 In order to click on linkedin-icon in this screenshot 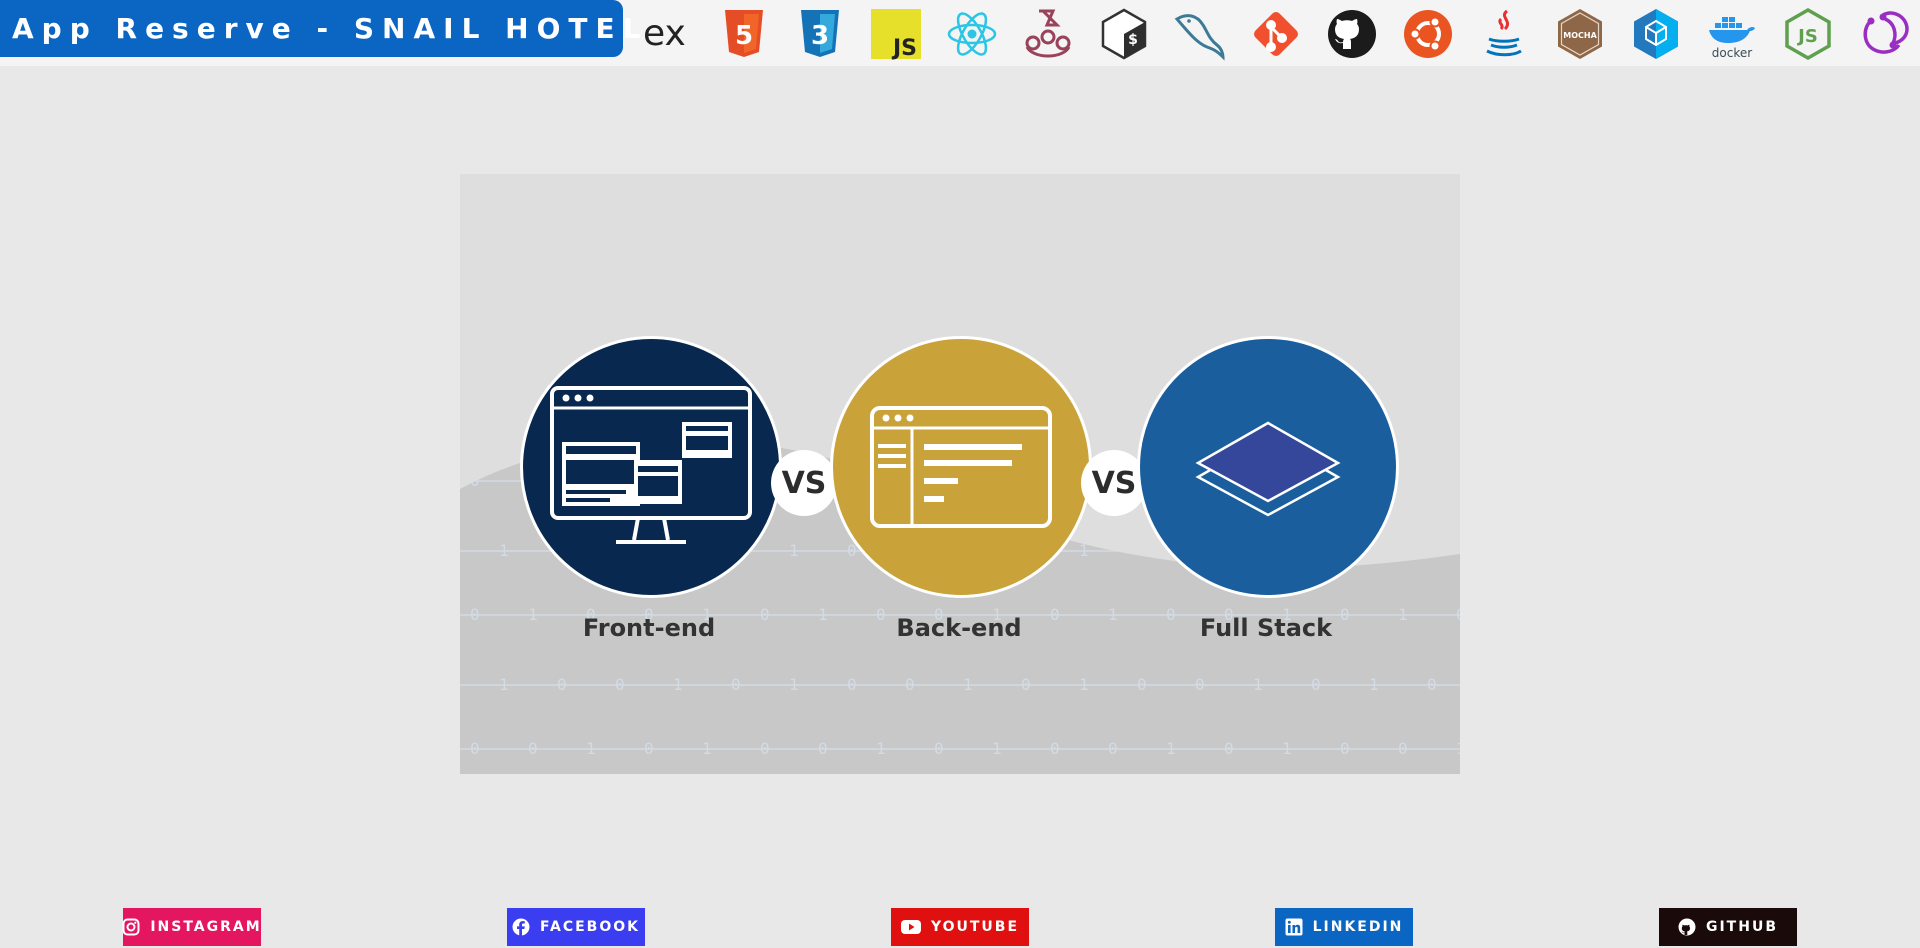, I will do `click(1294, 927)`.